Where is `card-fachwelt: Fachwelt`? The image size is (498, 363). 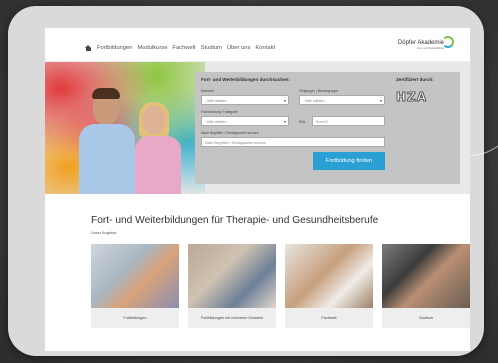 card-fachwelt: Fachwelt is located at coordinates (329, 288).